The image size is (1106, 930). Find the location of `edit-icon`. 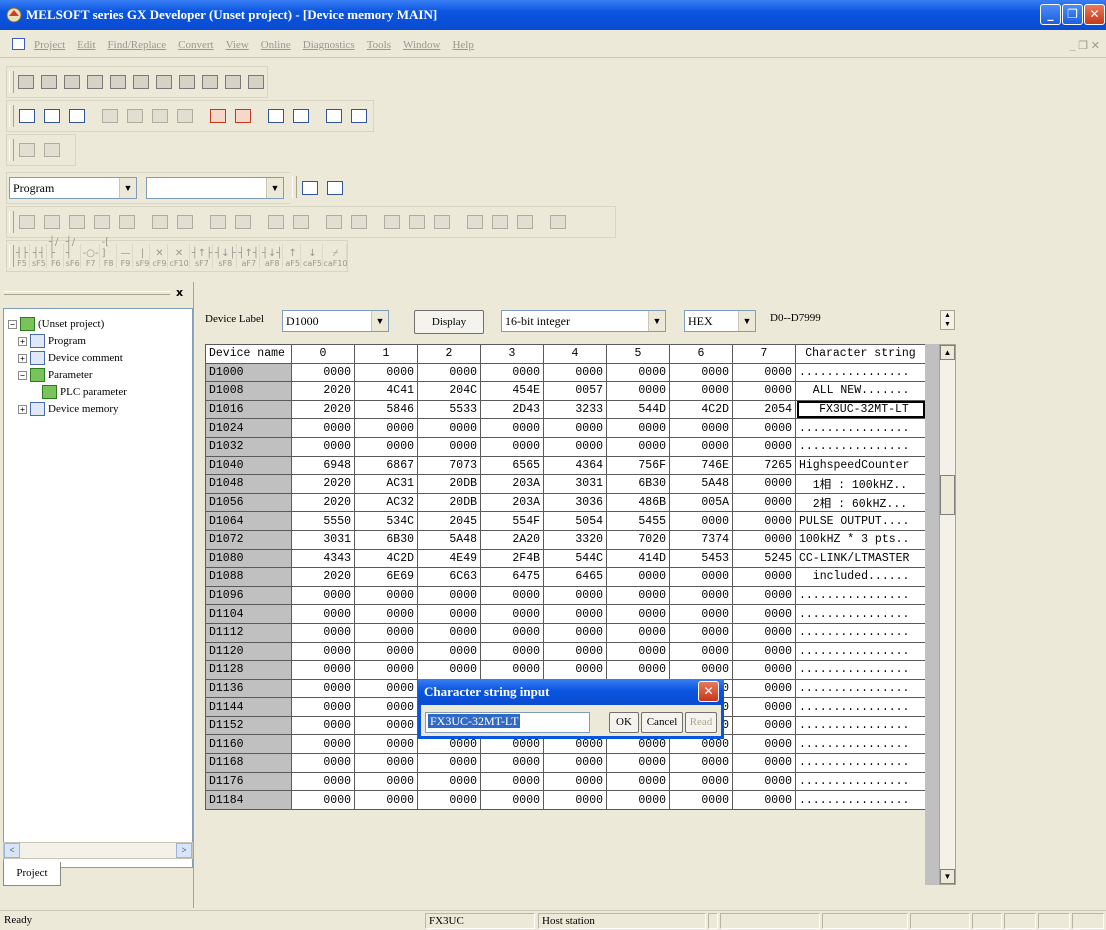

edit-icon is located at coordinates (126, 222).